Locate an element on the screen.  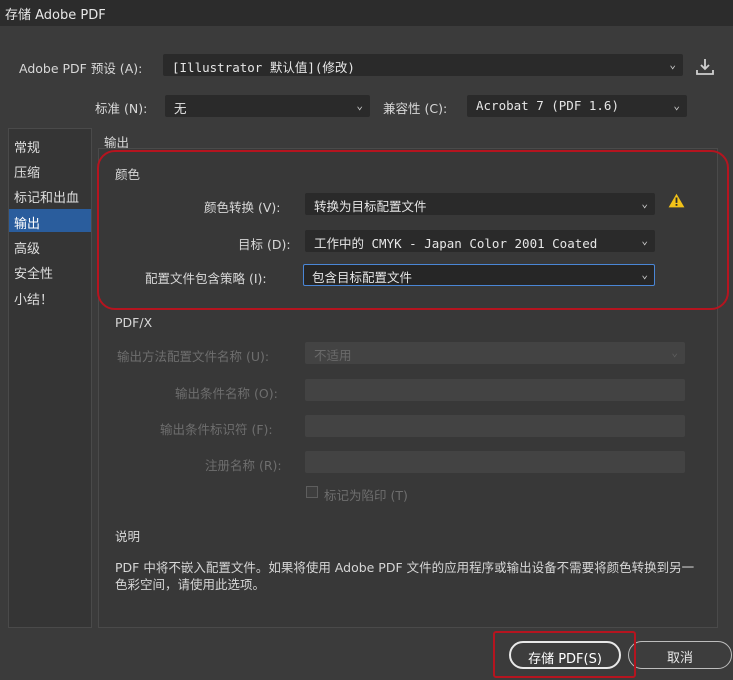
preset-value: [Illustrator 默认值](修改) is located at coordinates (263, 67).